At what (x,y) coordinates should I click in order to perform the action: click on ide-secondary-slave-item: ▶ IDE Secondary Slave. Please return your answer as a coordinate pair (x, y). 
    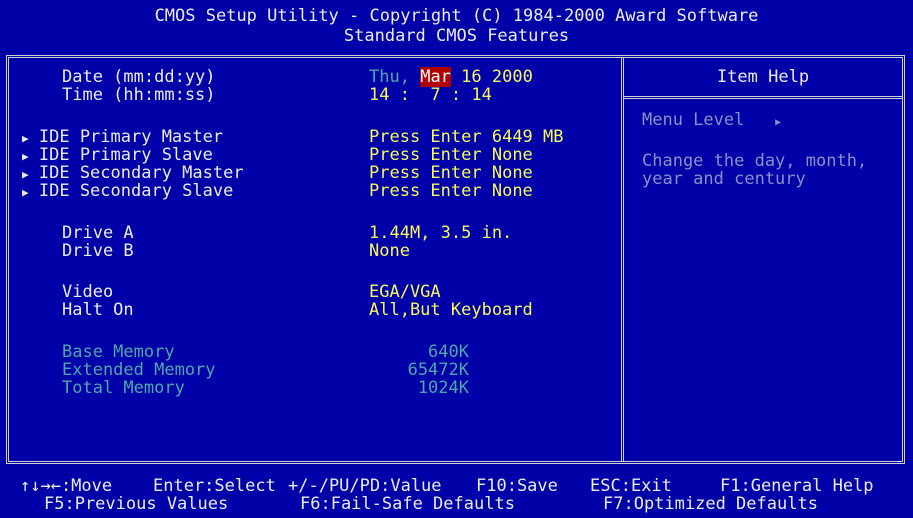
    Looking at the image, I should click on (127, 192).